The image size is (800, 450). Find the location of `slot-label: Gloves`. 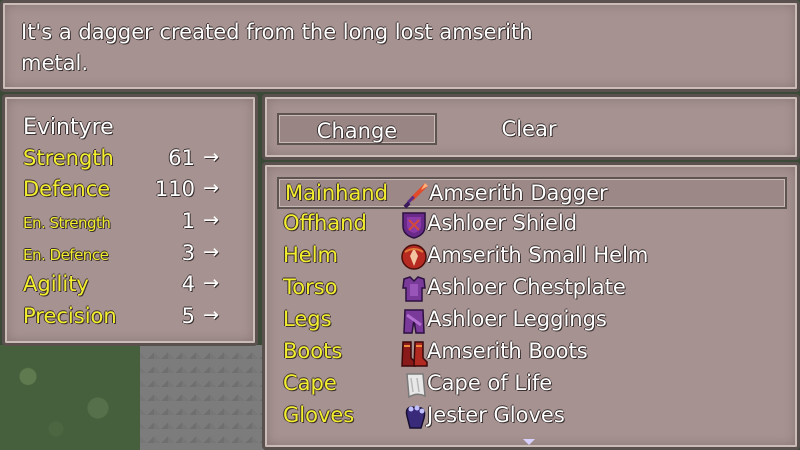

slot-label: Gloves is located at coordinates (319, 415).